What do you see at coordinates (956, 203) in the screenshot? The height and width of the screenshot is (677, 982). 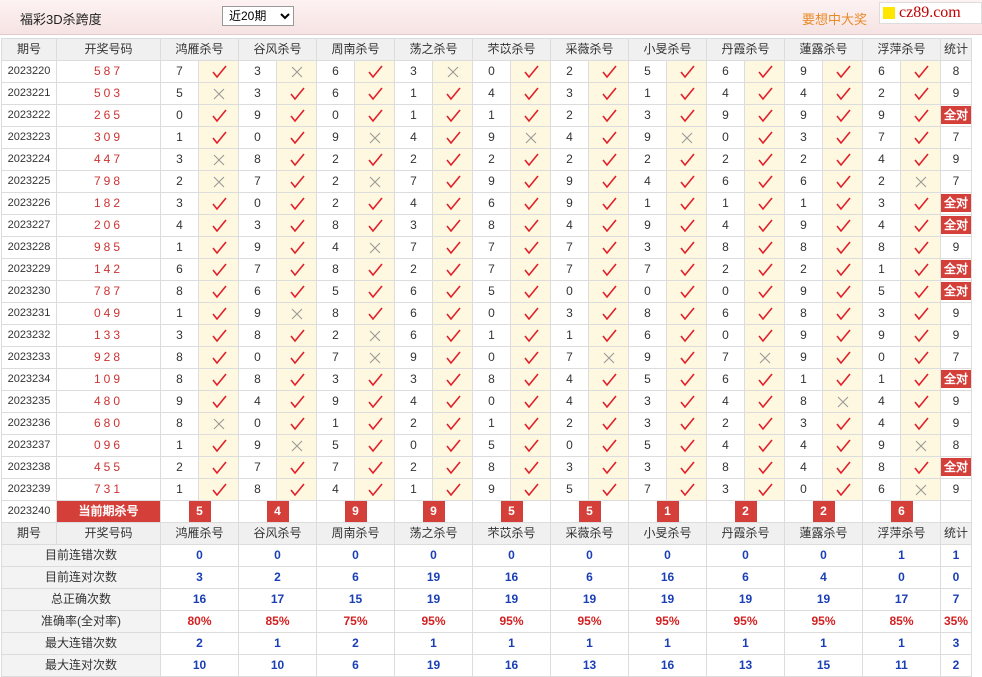 I see `row-stat-cell: 全对` at bounding box center [956, 203].